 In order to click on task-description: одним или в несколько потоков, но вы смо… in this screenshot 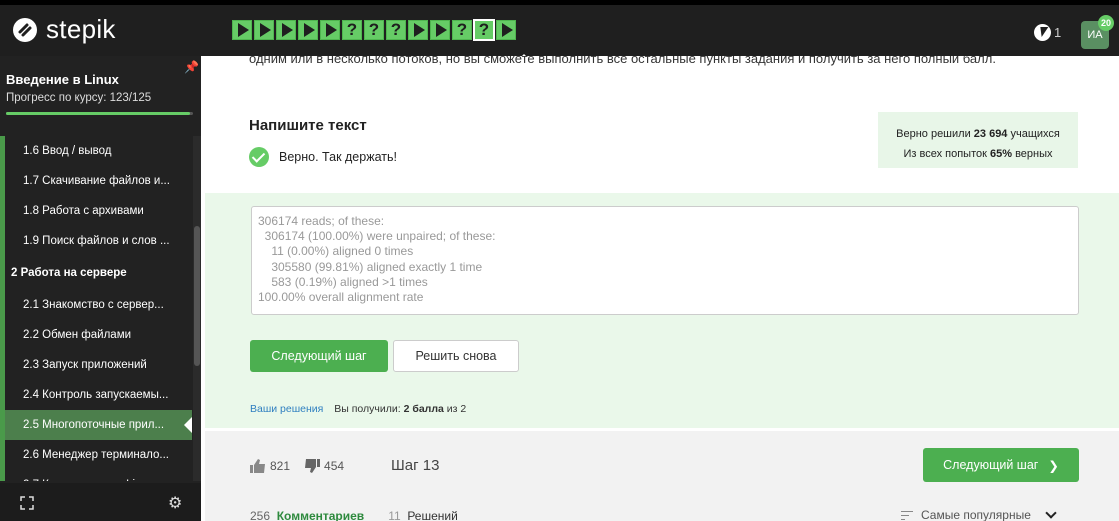, I will do `click(622, 61)`.